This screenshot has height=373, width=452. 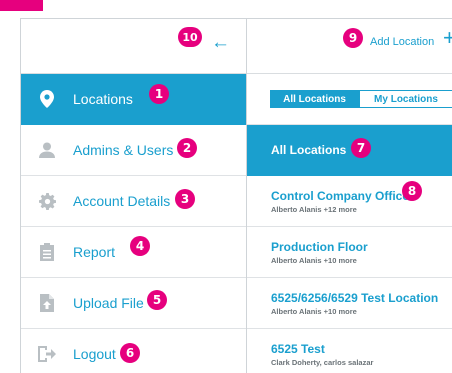 What do you see at coordinates (108, 303) in the screenshot?
I see `sidebar-item-label: Upload File` at bounding box center [108, 303].